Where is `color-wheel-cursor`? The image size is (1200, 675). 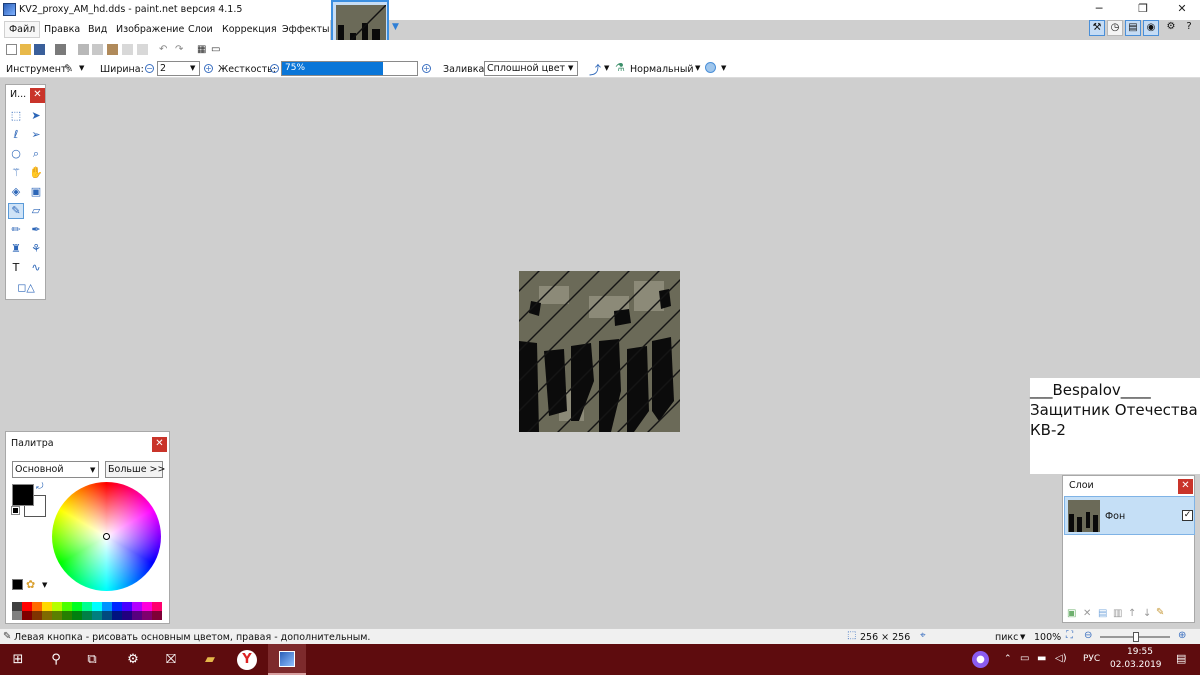
color-wheel-cursor is located at coordinates (106, 536).